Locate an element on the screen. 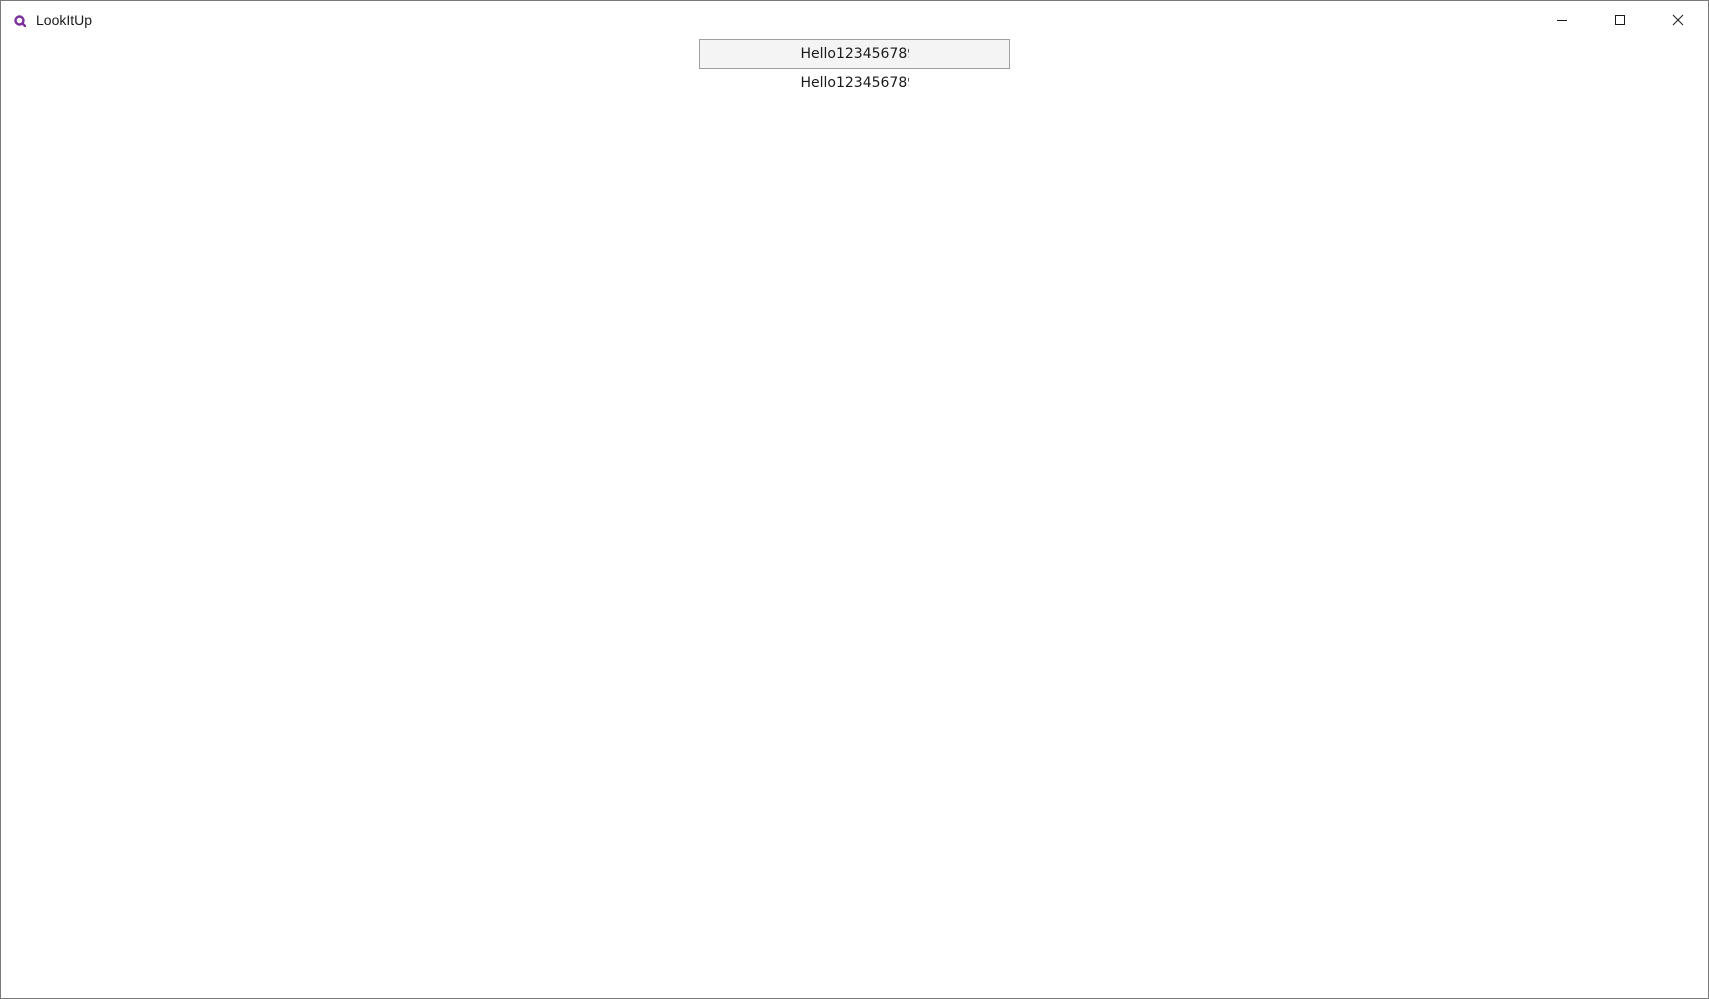  text-entry: Hello123456789 is located at coordinates (854, 54).